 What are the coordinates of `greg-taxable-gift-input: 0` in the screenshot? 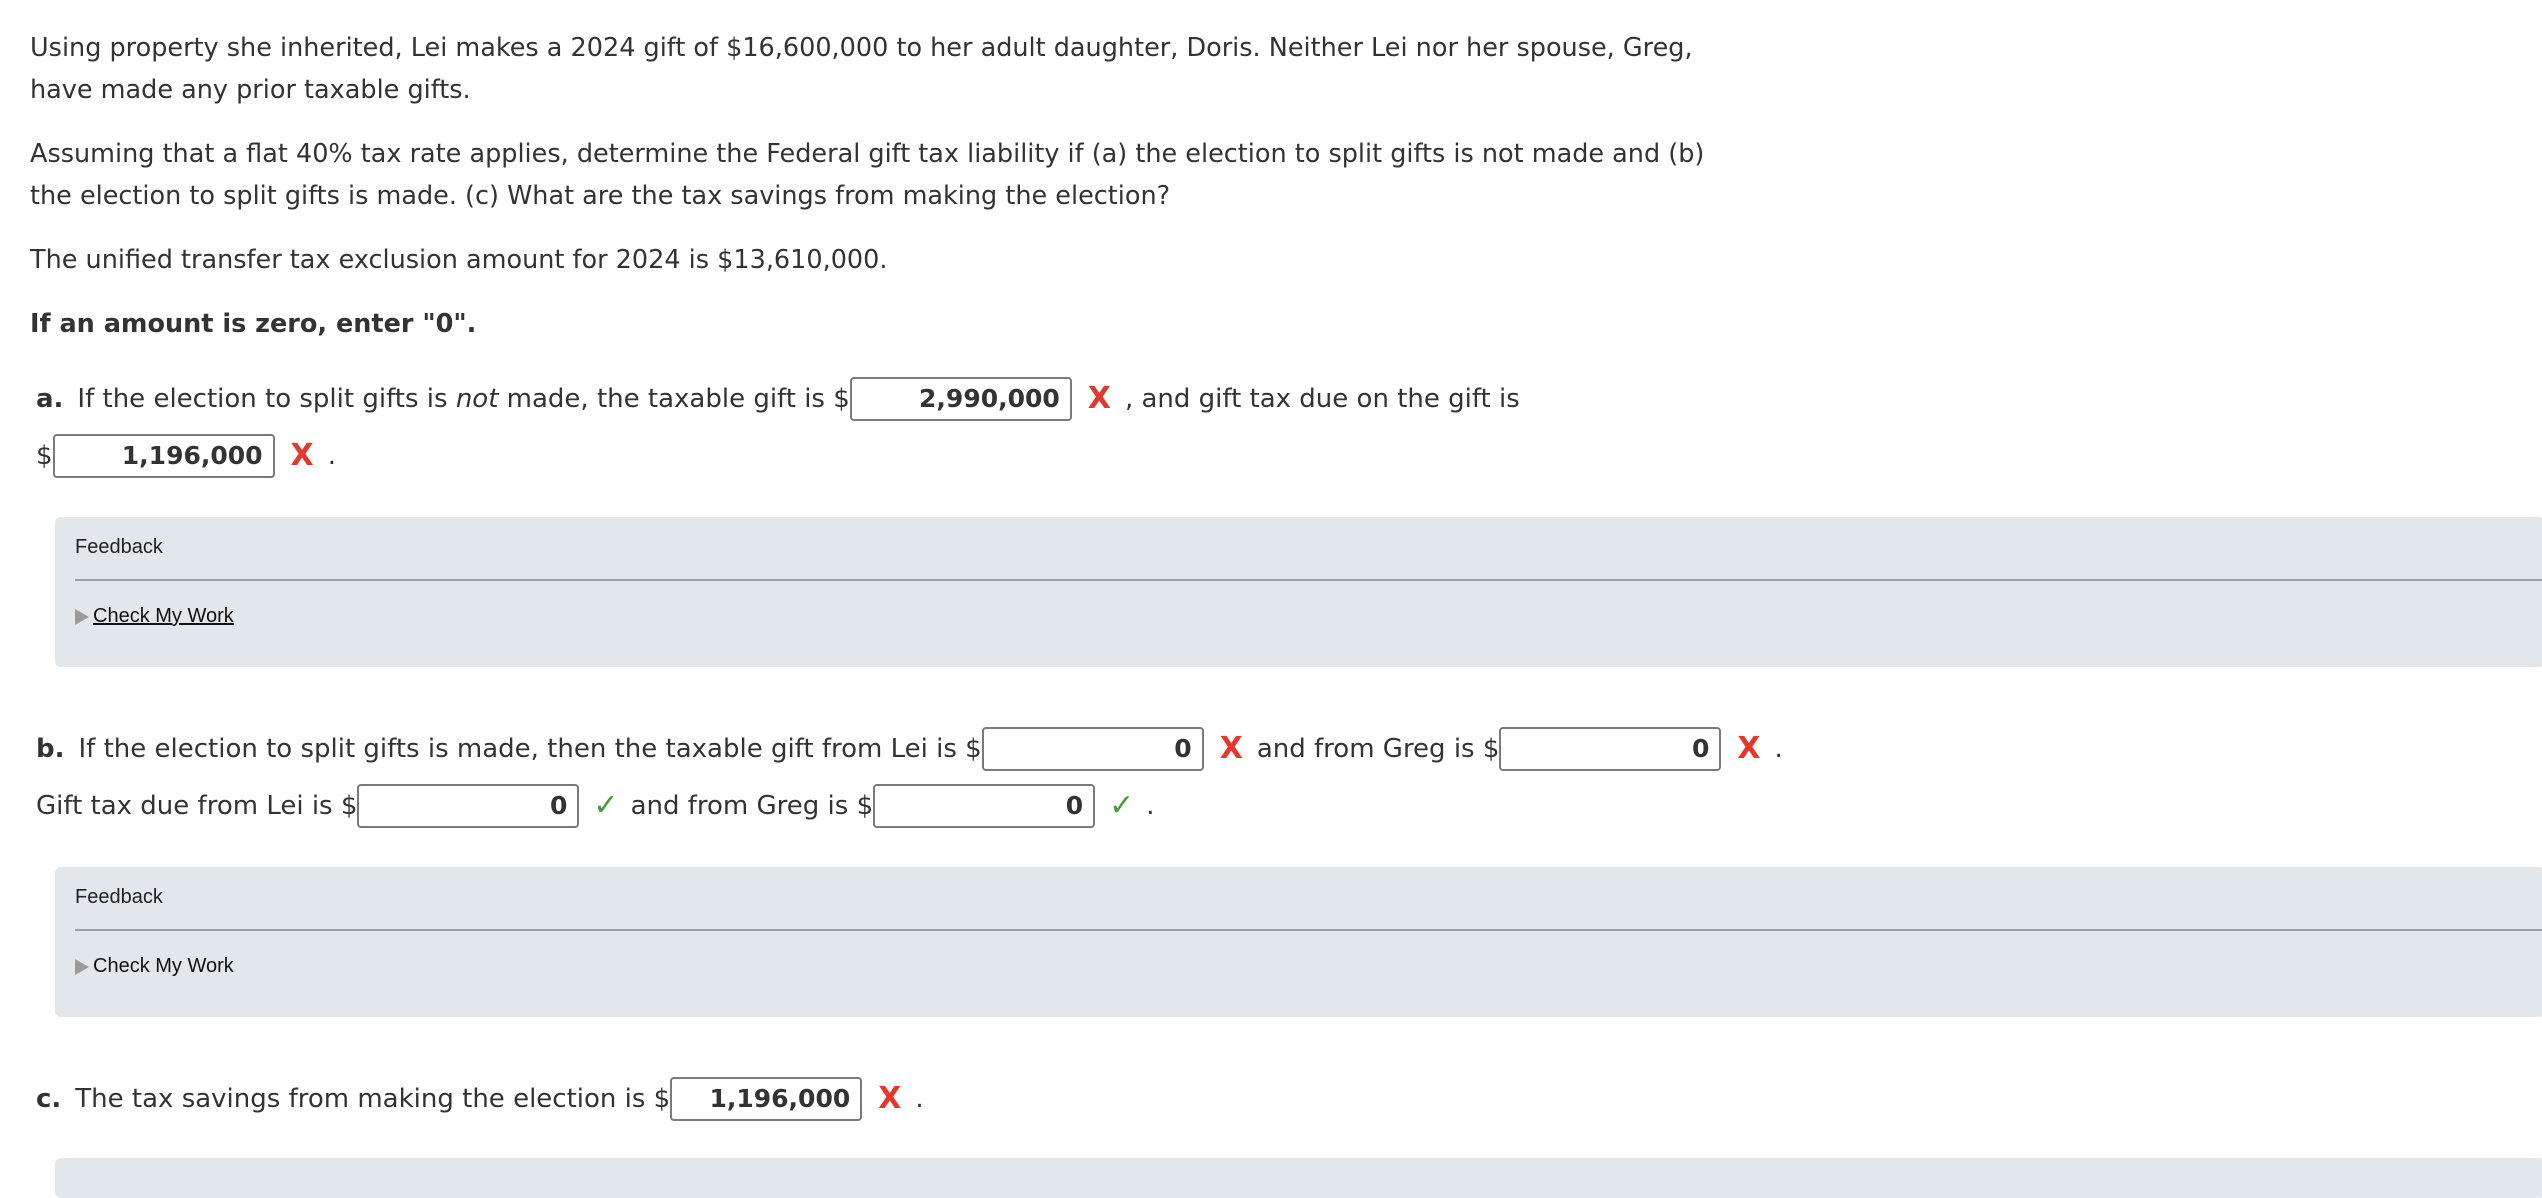 It's located at (1610, 749).